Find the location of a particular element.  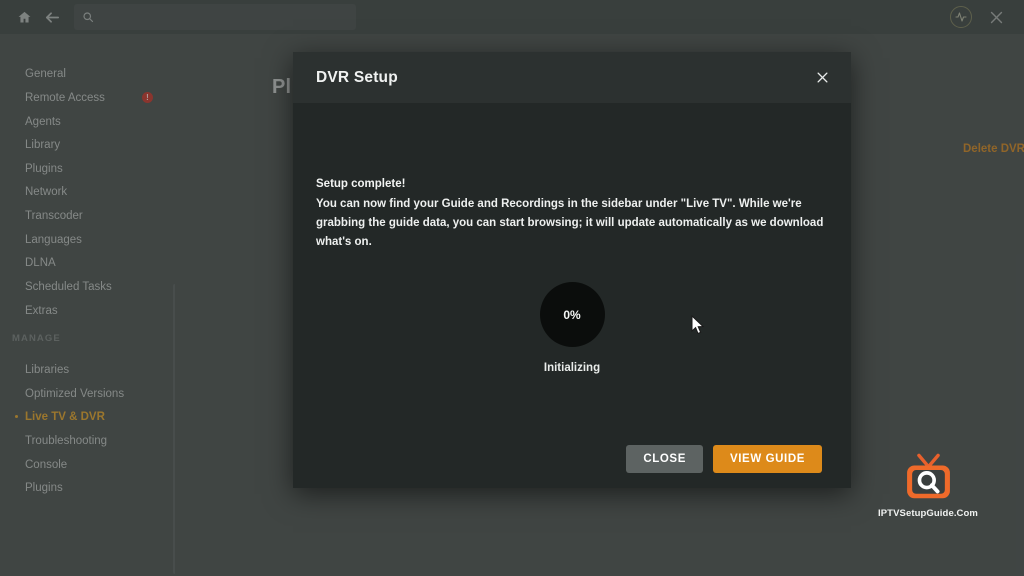

progress-status-label: Initializing is located at coordinates (572, 368).